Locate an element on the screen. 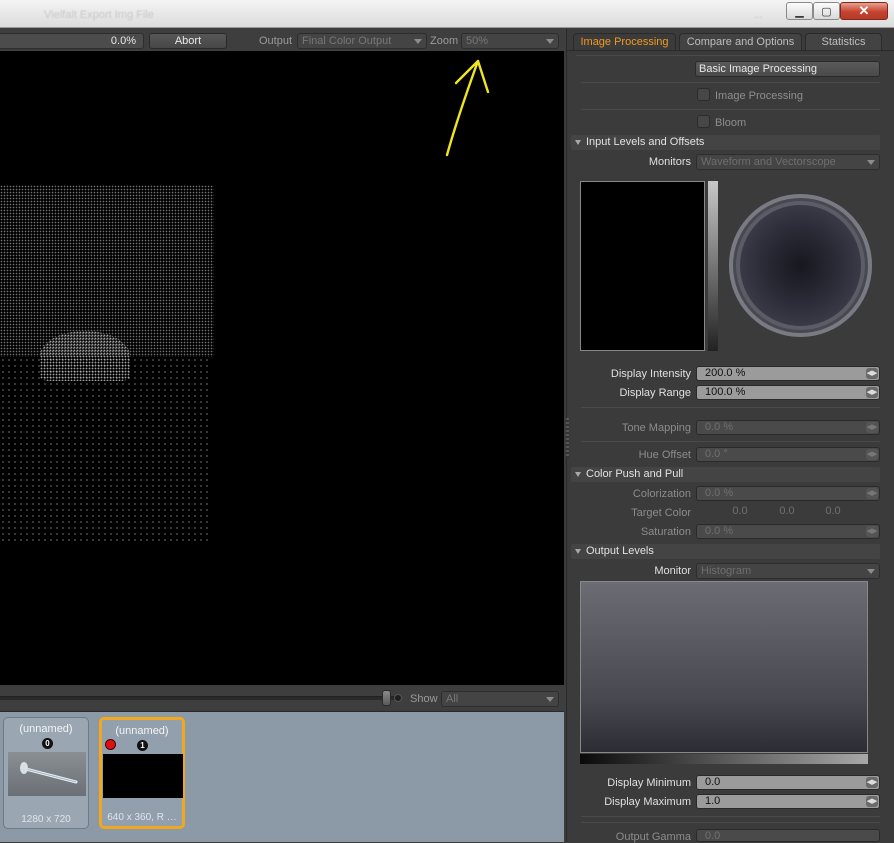 The image size is (894, 843). close-button: ✕ is located at coordinates (864, 11).